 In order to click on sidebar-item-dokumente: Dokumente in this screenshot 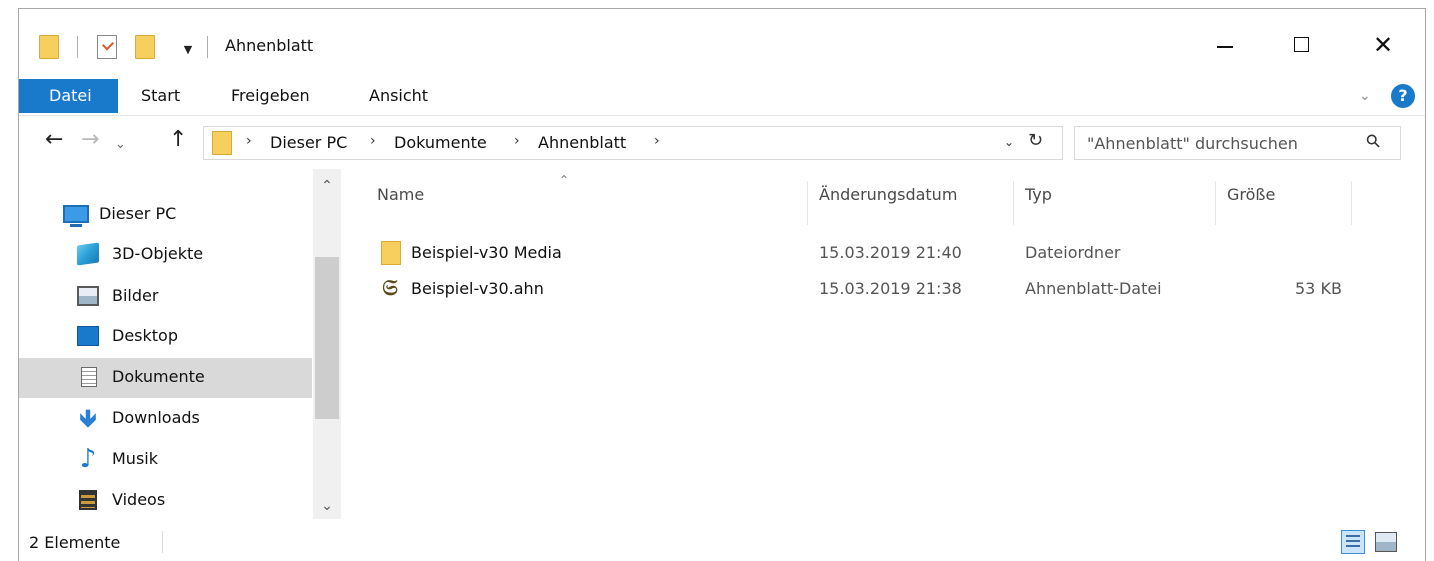, I will do `click(165, 378)`.